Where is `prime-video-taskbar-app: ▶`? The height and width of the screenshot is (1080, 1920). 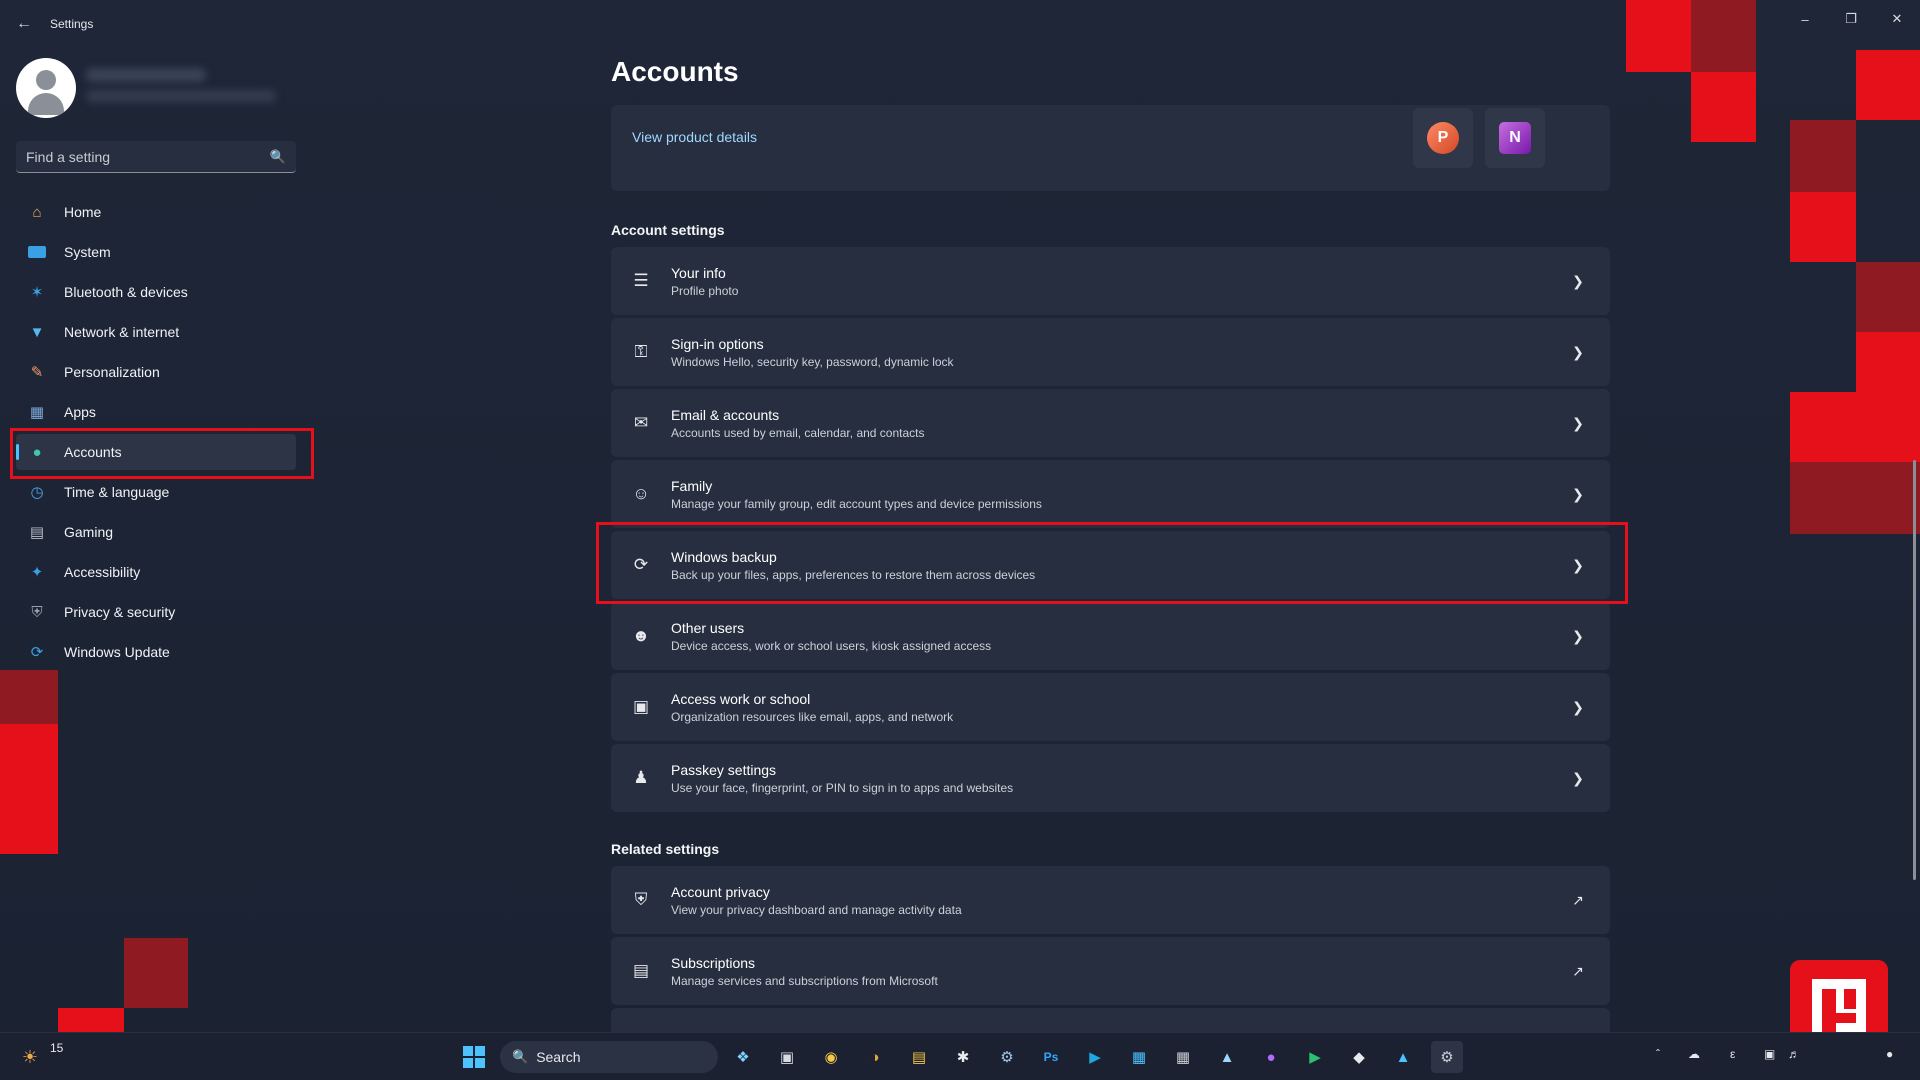
prime-video-taskbar-app: ▶ is located at coordinates (1095, 1057).